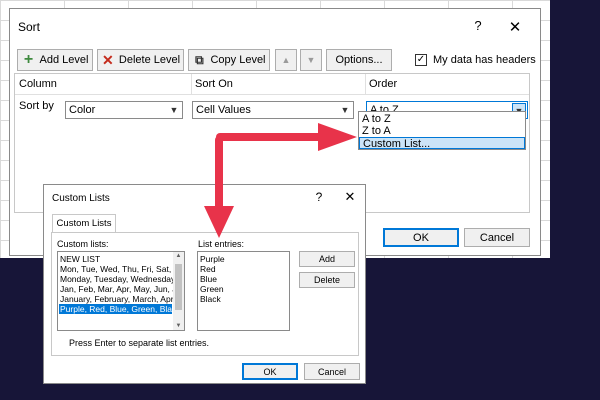  I want to click on arrow-to-custom-list, so click(292, 137).